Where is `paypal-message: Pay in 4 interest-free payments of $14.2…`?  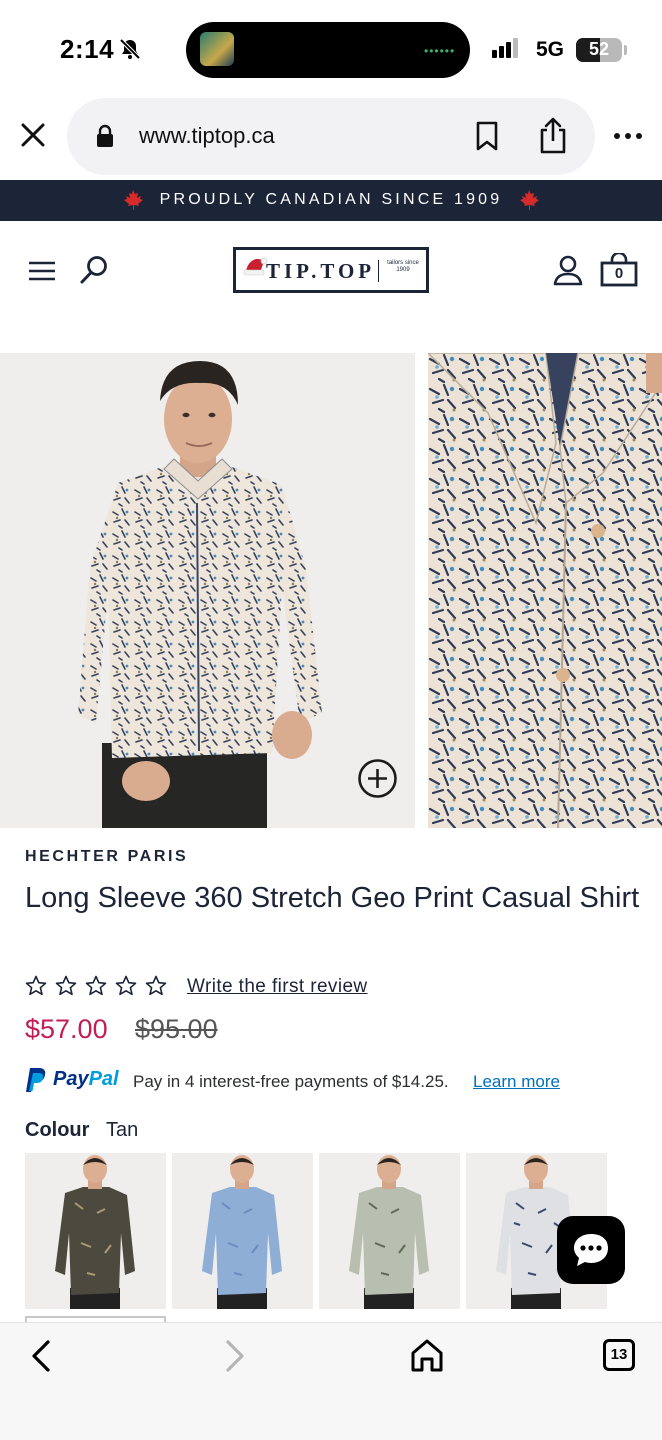
paypal-message: Pay in 4 interest-free payments of $14.2… is located at coordinates (291, 1081).